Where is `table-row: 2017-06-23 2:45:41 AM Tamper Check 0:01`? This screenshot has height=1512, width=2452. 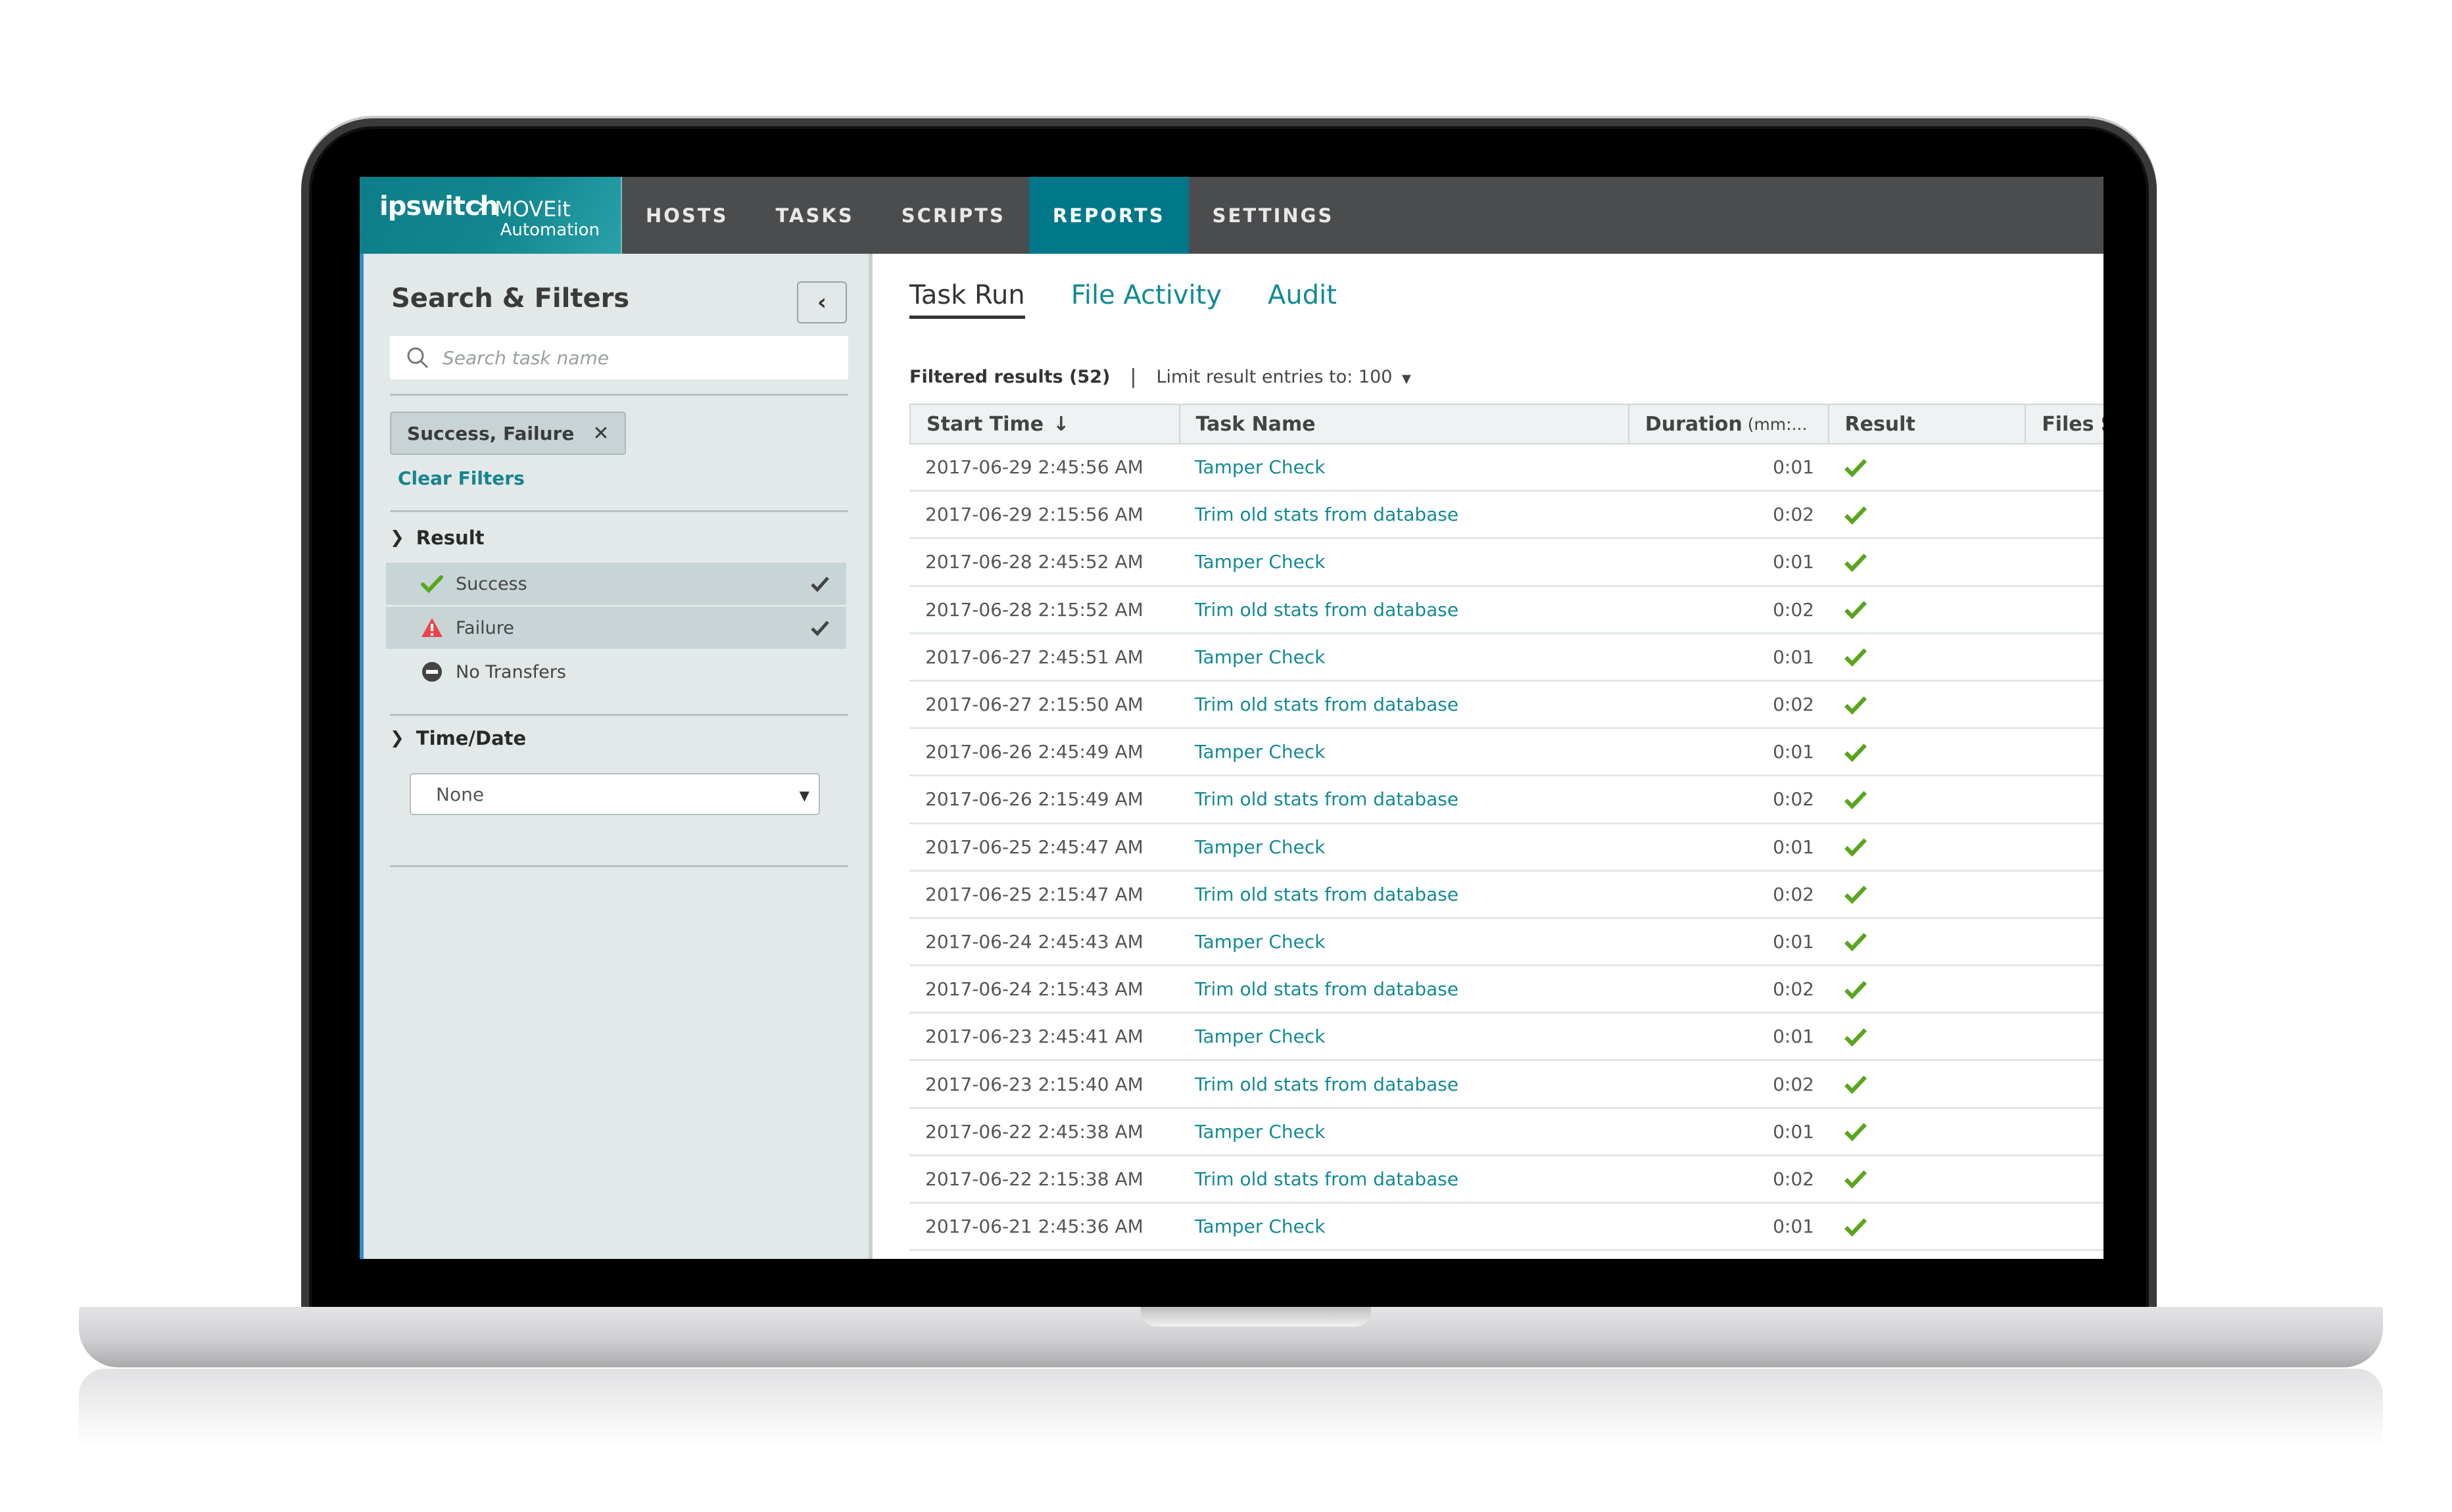 table-row: 2017-06-23 2:45:41 AM Tamper Check 0:01 is located at coordinates (1506, 1038).